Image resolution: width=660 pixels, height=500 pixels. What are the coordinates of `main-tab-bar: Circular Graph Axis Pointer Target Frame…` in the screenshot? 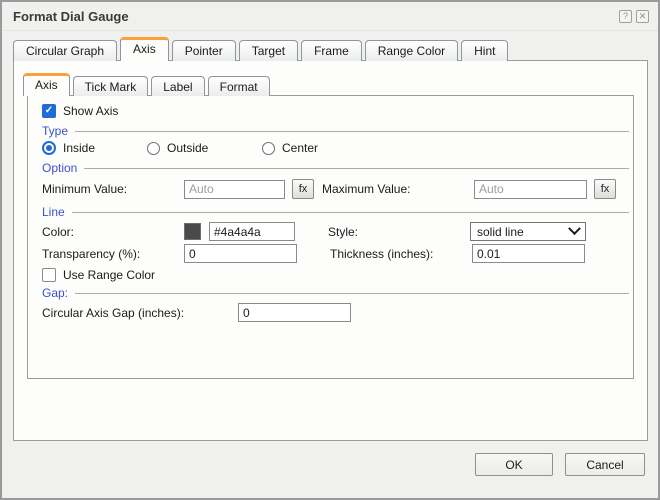 It's located at (335, 49).